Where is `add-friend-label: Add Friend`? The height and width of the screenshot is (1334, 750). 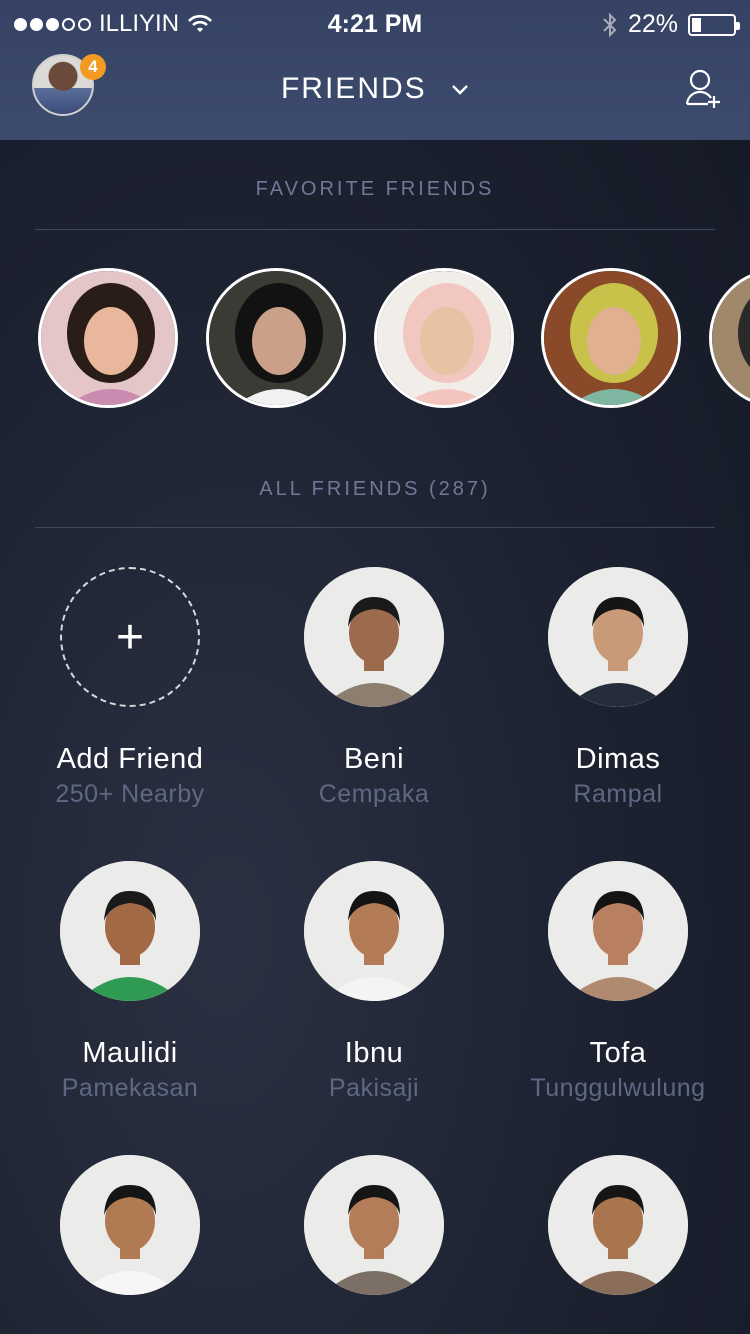
add-friend-label: Add Friend is located at coordinates (130, 759).